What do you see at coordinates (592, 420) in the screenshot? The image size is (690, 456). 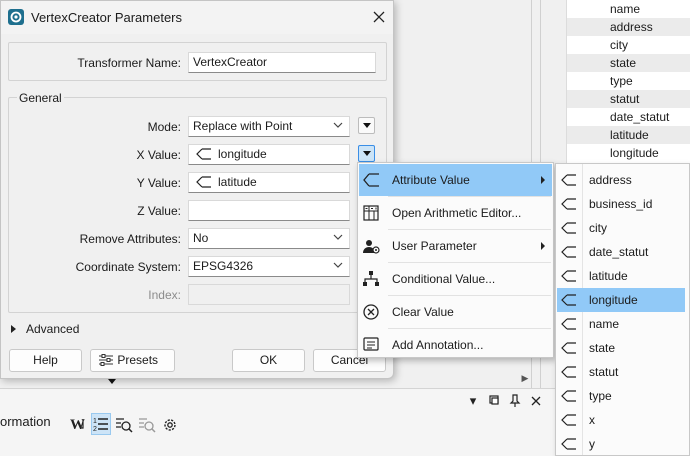 I see `submenu-item-label: x` at bounding box center [592, 420].